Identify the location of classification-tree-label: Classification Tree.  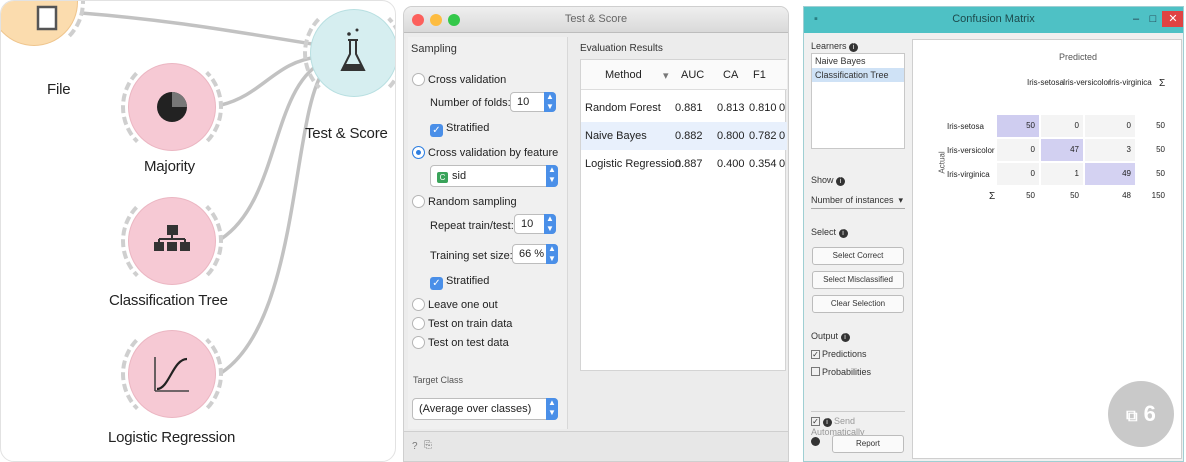
(168, 300).